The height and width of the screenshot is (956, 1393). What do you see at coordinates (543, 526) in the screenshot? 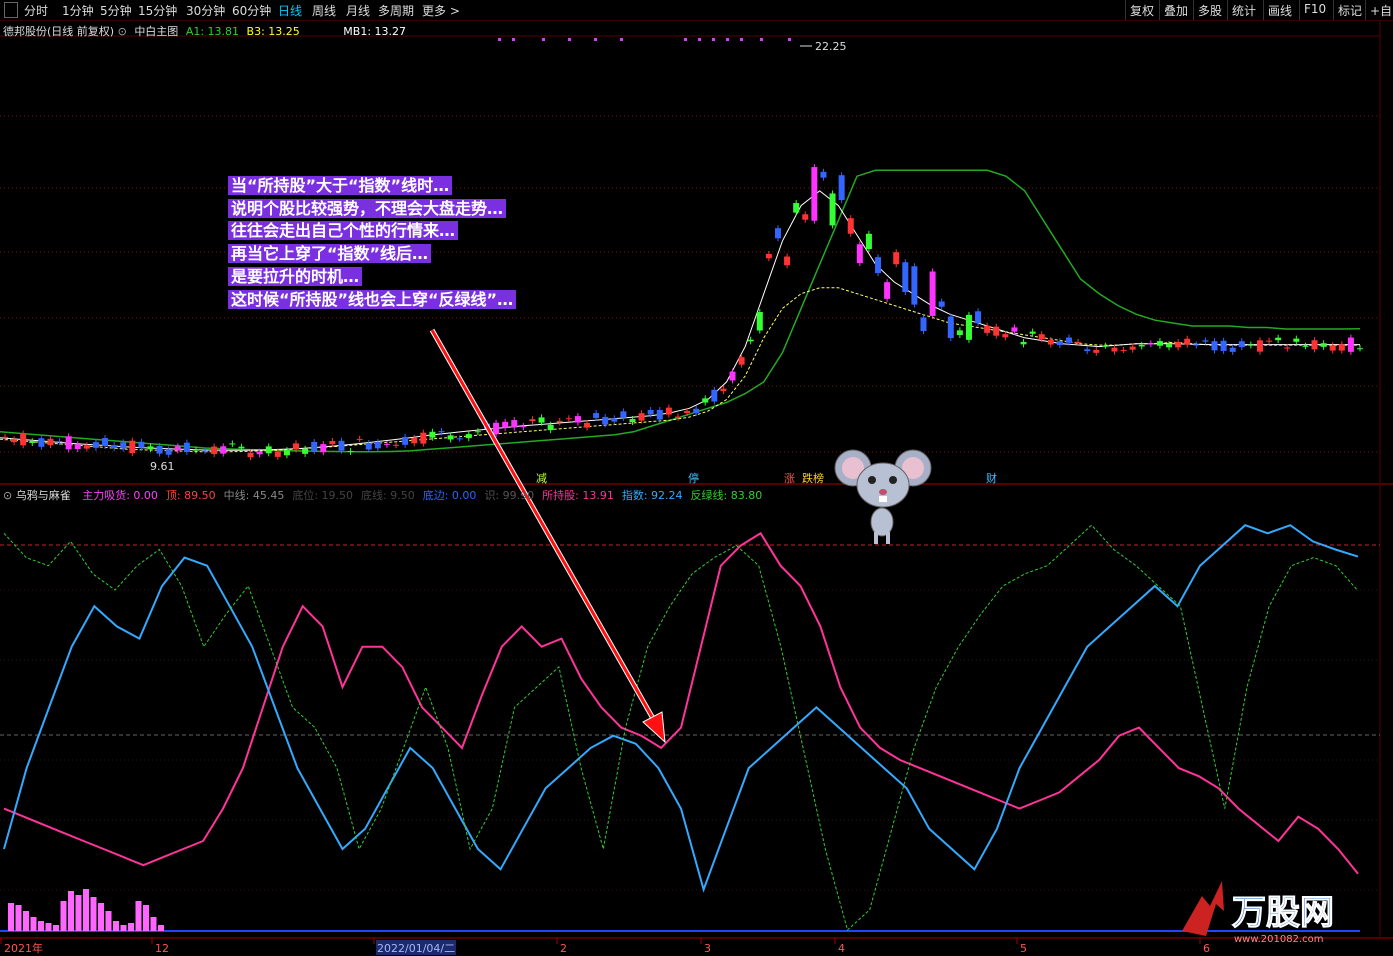
I see `arrow-shaft` at bounding box center [543, 526].